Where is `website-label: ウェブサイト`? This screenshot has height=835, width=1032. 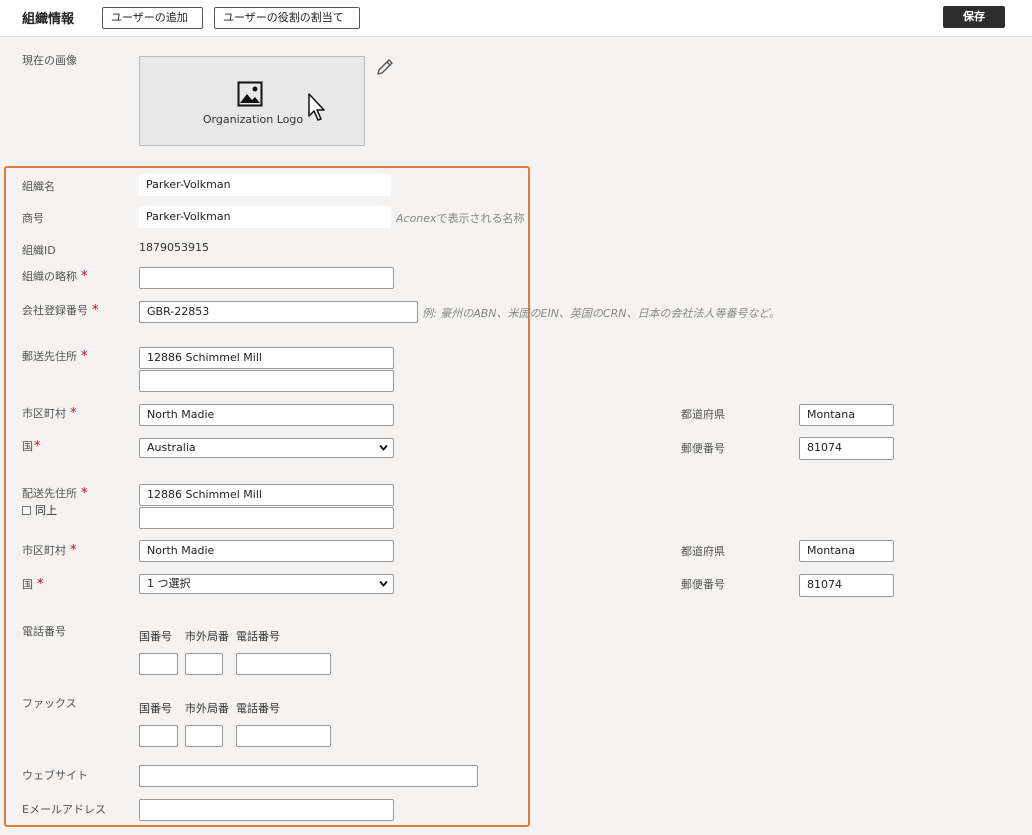
website-label: ウェブサイト is located at coordinates (55, 775).